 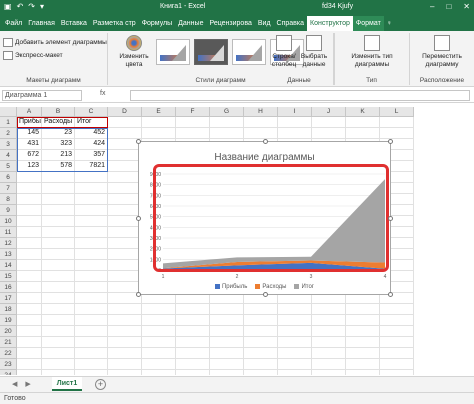 What do you see at coordinates (8, 364) in the screenshot?
I see `row-header: 23` at bounding box center [8, 364].